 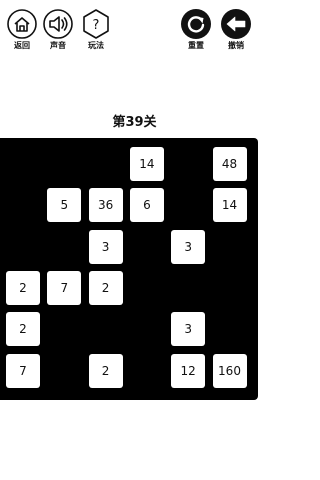 I want to click on help-button: ? 玩法, so click(x=96, y=29).